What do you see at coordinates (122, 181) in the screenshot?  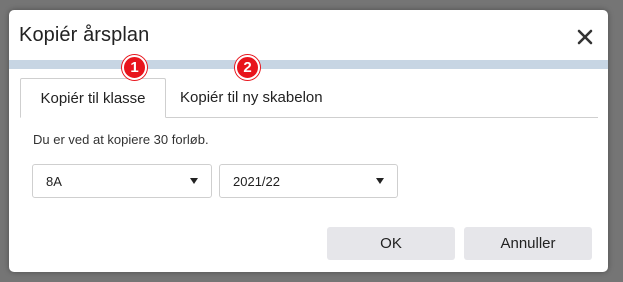 I see `class-select: 8A` at bounding box center [122, 181].